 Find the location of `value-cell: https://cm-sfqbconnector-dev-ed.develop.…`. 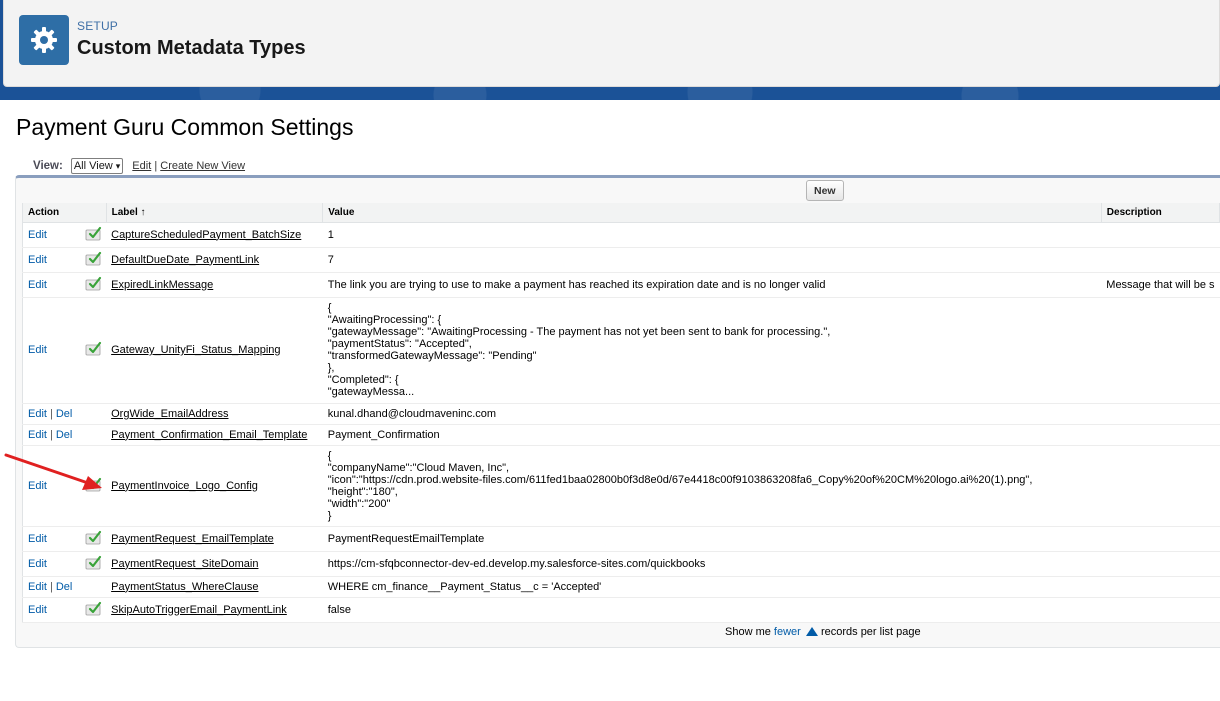

value-cell: https://cm-sfqbconnector-dev-ed.develop.… is located at coordinates (712, 564).